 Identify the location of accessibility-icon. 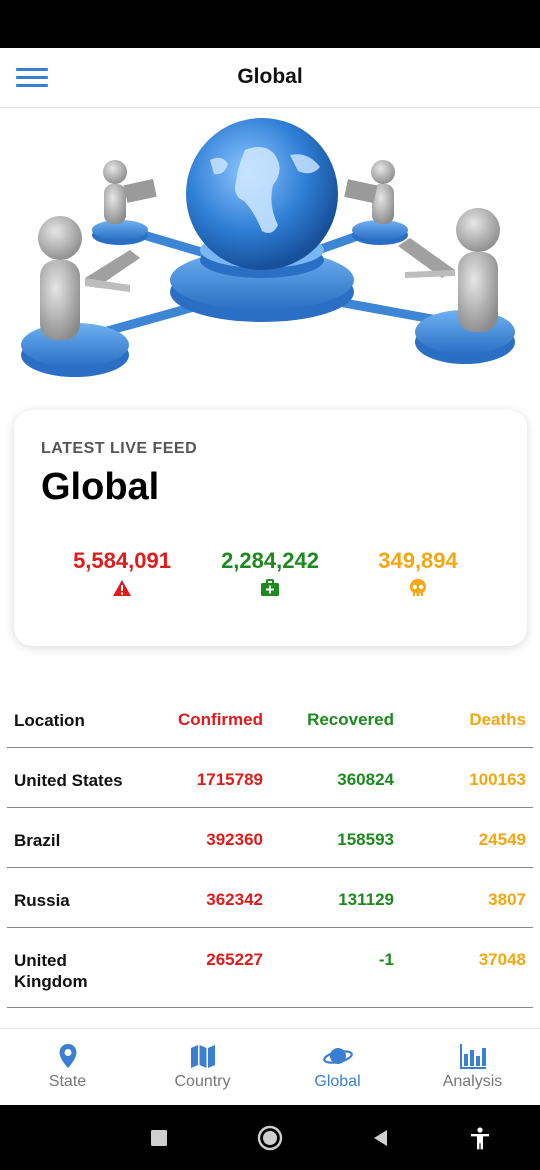
(480, 1138).